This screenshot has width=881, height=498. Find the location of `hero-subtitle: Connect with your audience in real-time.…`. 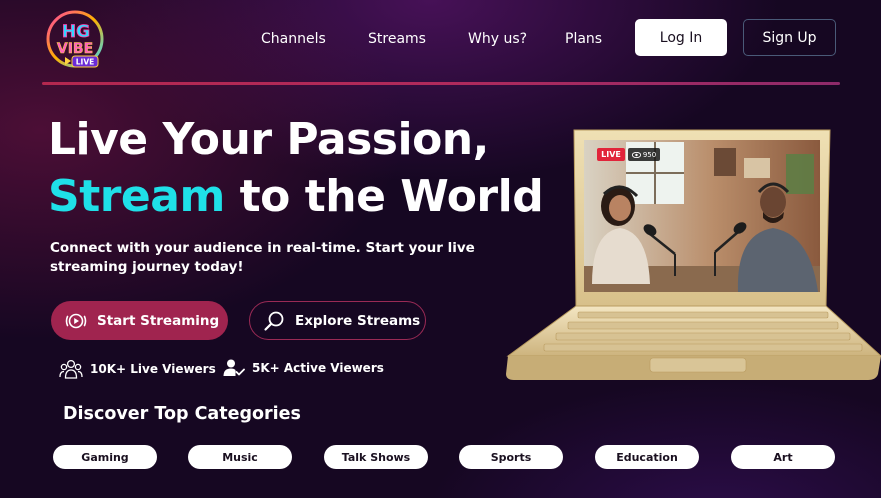

hero-subtitle: Connect with your audience in real-time.… is located at coordinates (262, 257).